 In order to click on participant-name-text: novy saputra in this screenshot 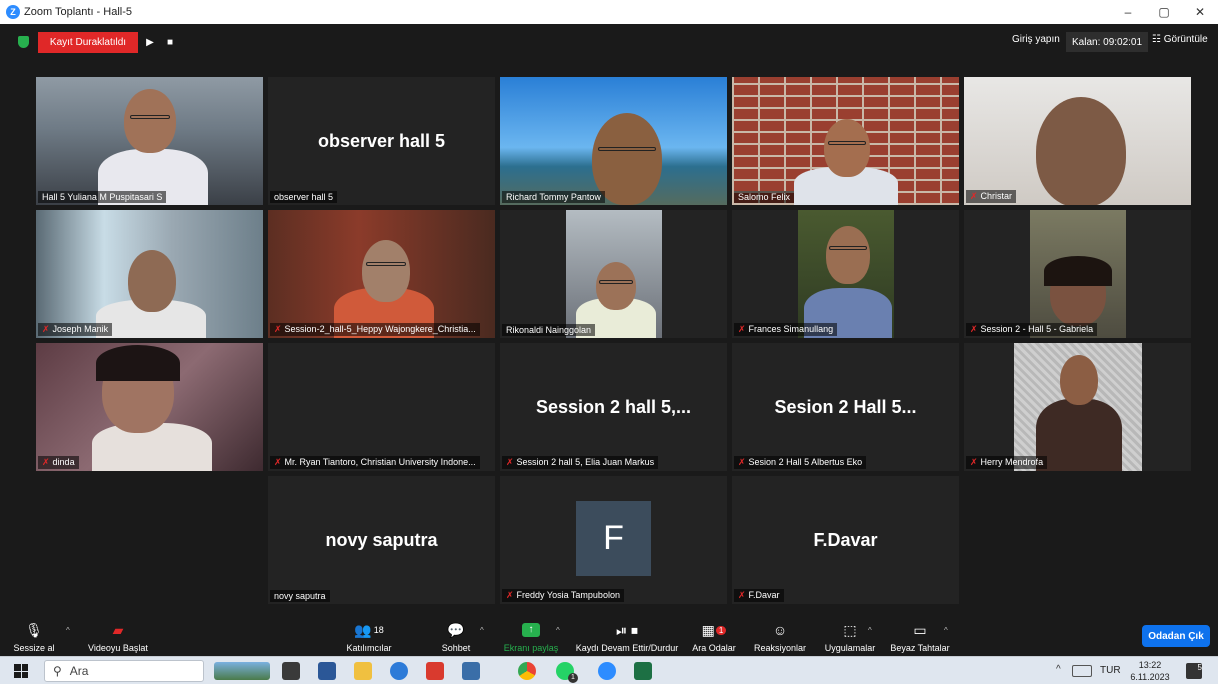, I will do `click(300, 596)`.